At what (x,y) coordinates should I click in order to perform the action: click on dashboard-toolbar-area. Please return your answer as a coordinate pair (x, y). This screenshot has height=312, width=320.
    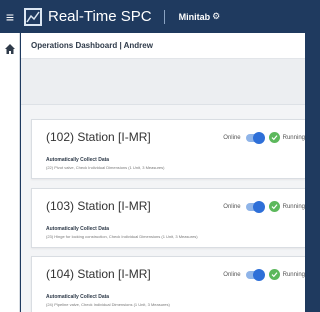
    Looking at the image, I should click on (163, 82).